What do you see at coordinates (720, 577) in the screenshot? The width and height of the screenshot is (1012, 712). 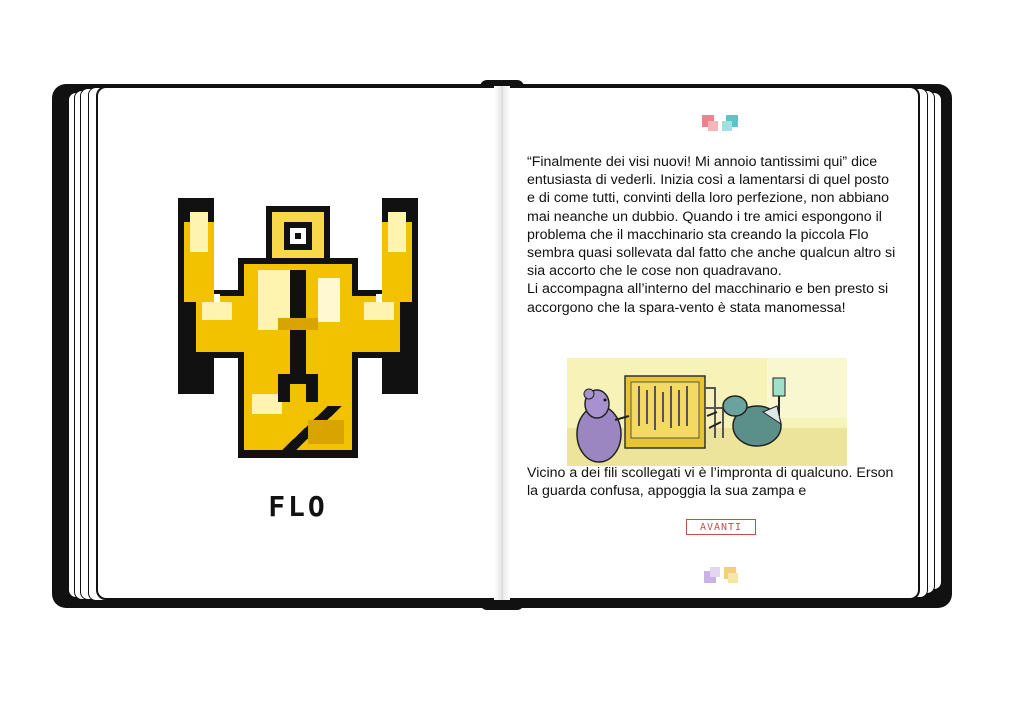 I see `bottom-ornament-icon` at bounding box center [720, 577].